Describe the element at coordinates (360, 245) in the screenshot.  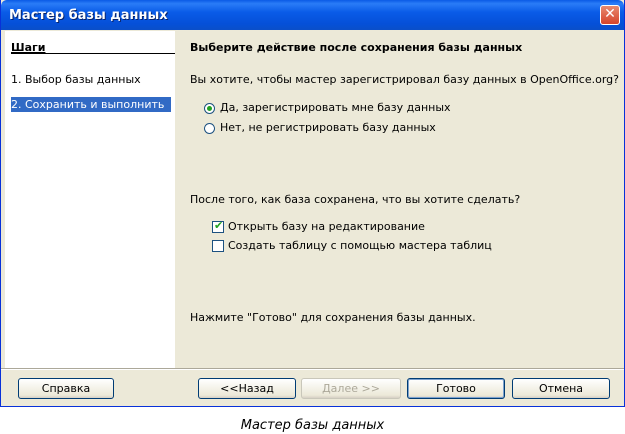
I see `create-table-label: Создать таблицу с помощью мастера таблиц` at that location.